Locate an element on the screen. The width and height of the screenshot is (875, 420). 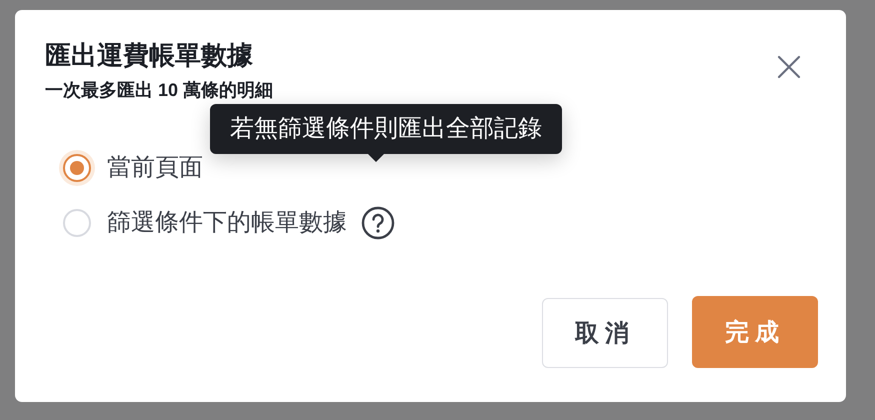
close-button is located at coordinates (789, 67).